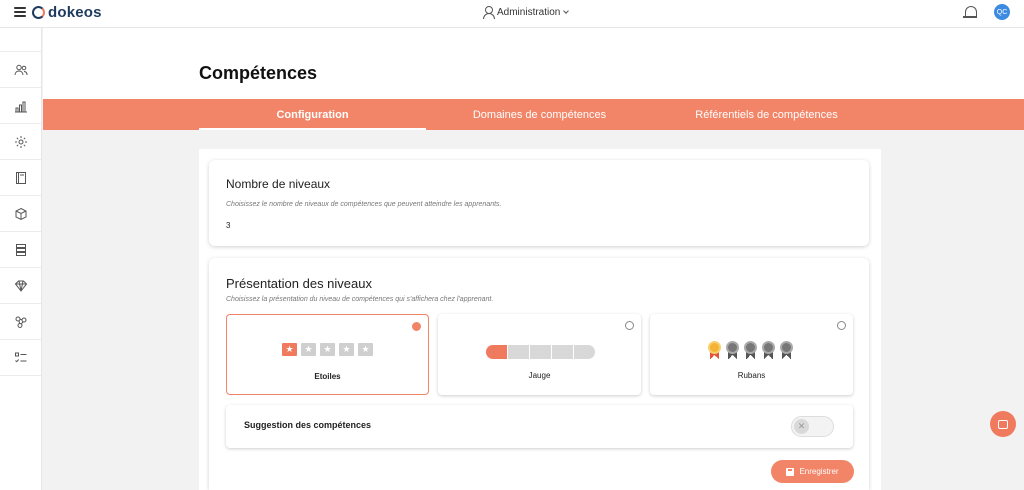 The image size is (1024, 490). I want to click on sidebar-spacer, so click(20, 40).